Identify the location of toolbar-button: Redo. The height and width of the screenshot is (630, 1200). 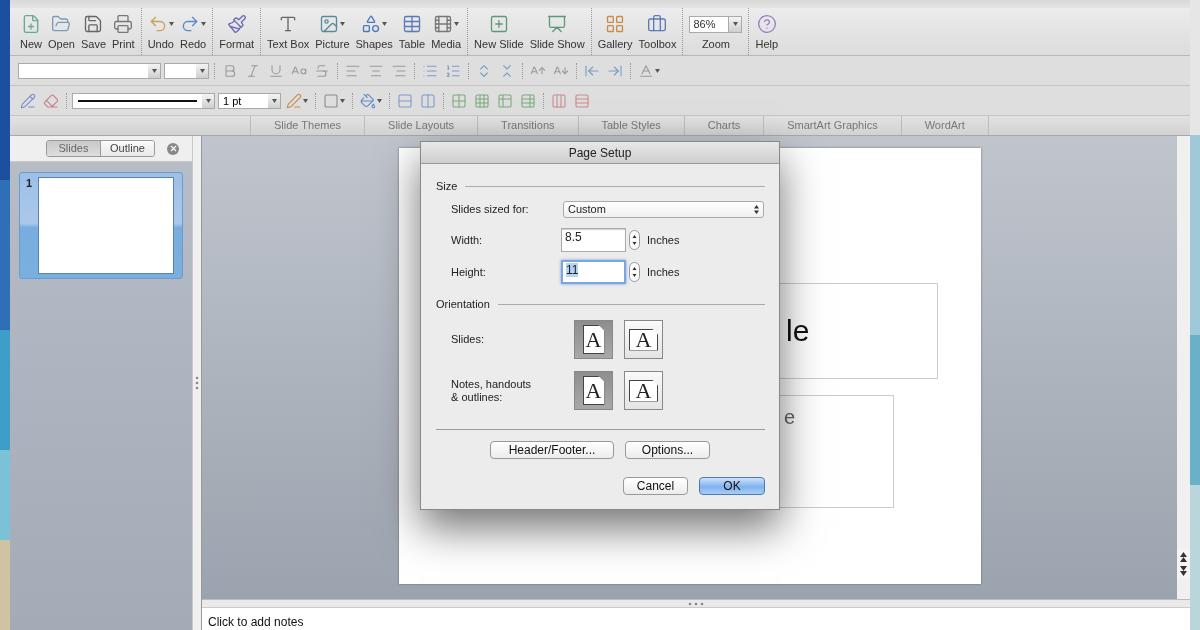
(193, 31).